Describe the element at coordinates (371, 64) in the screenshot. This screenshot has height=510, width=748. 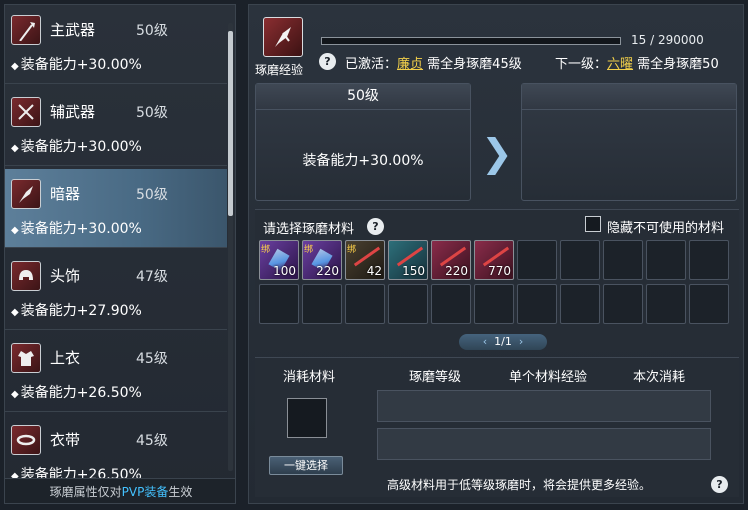
I see `active-prefix: 已激活：` at that location.